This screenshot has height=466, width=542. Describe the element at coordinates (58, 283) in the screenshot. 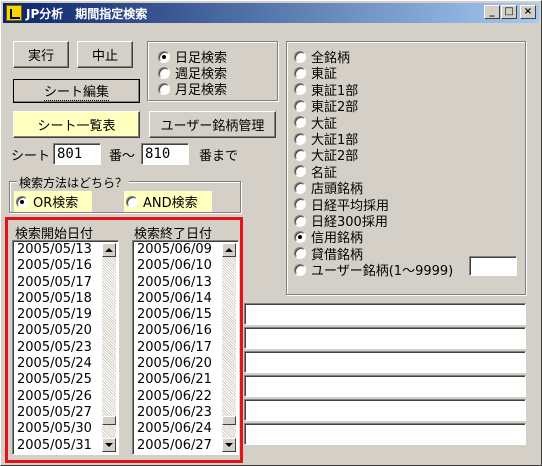

I see `date-list-item: 2005/05/17` at that location.